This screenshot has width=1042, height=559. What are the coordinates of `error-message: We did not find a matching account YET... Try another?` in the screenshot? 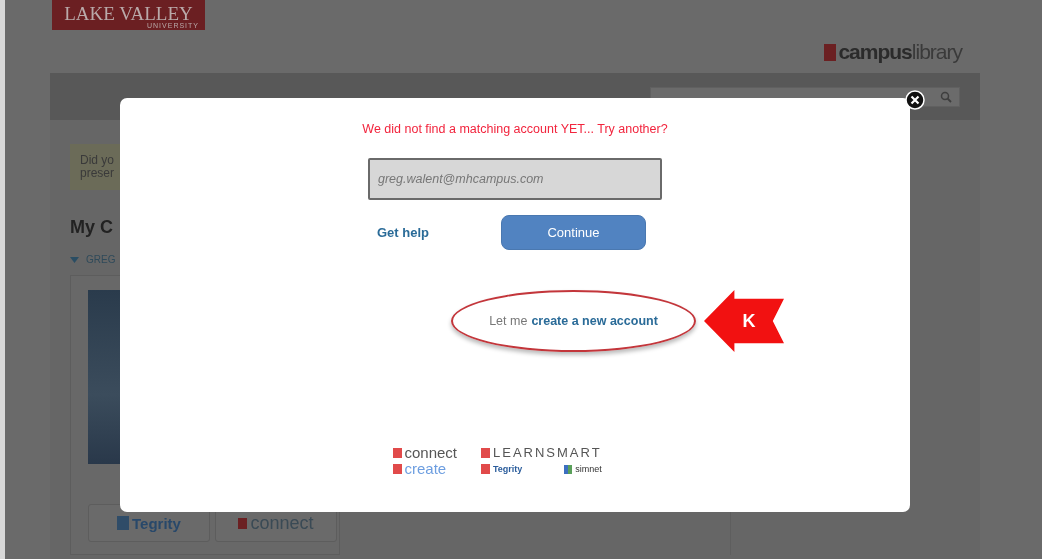 It's located at (515, 129).